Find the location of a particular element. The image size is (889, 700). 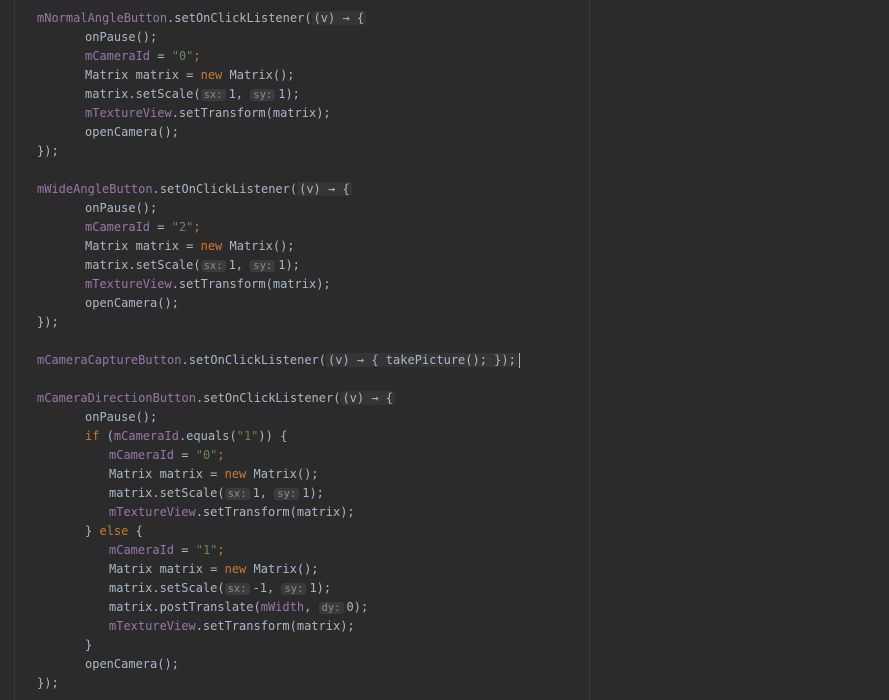

paren: )) { is located at coordinates (273, 436).